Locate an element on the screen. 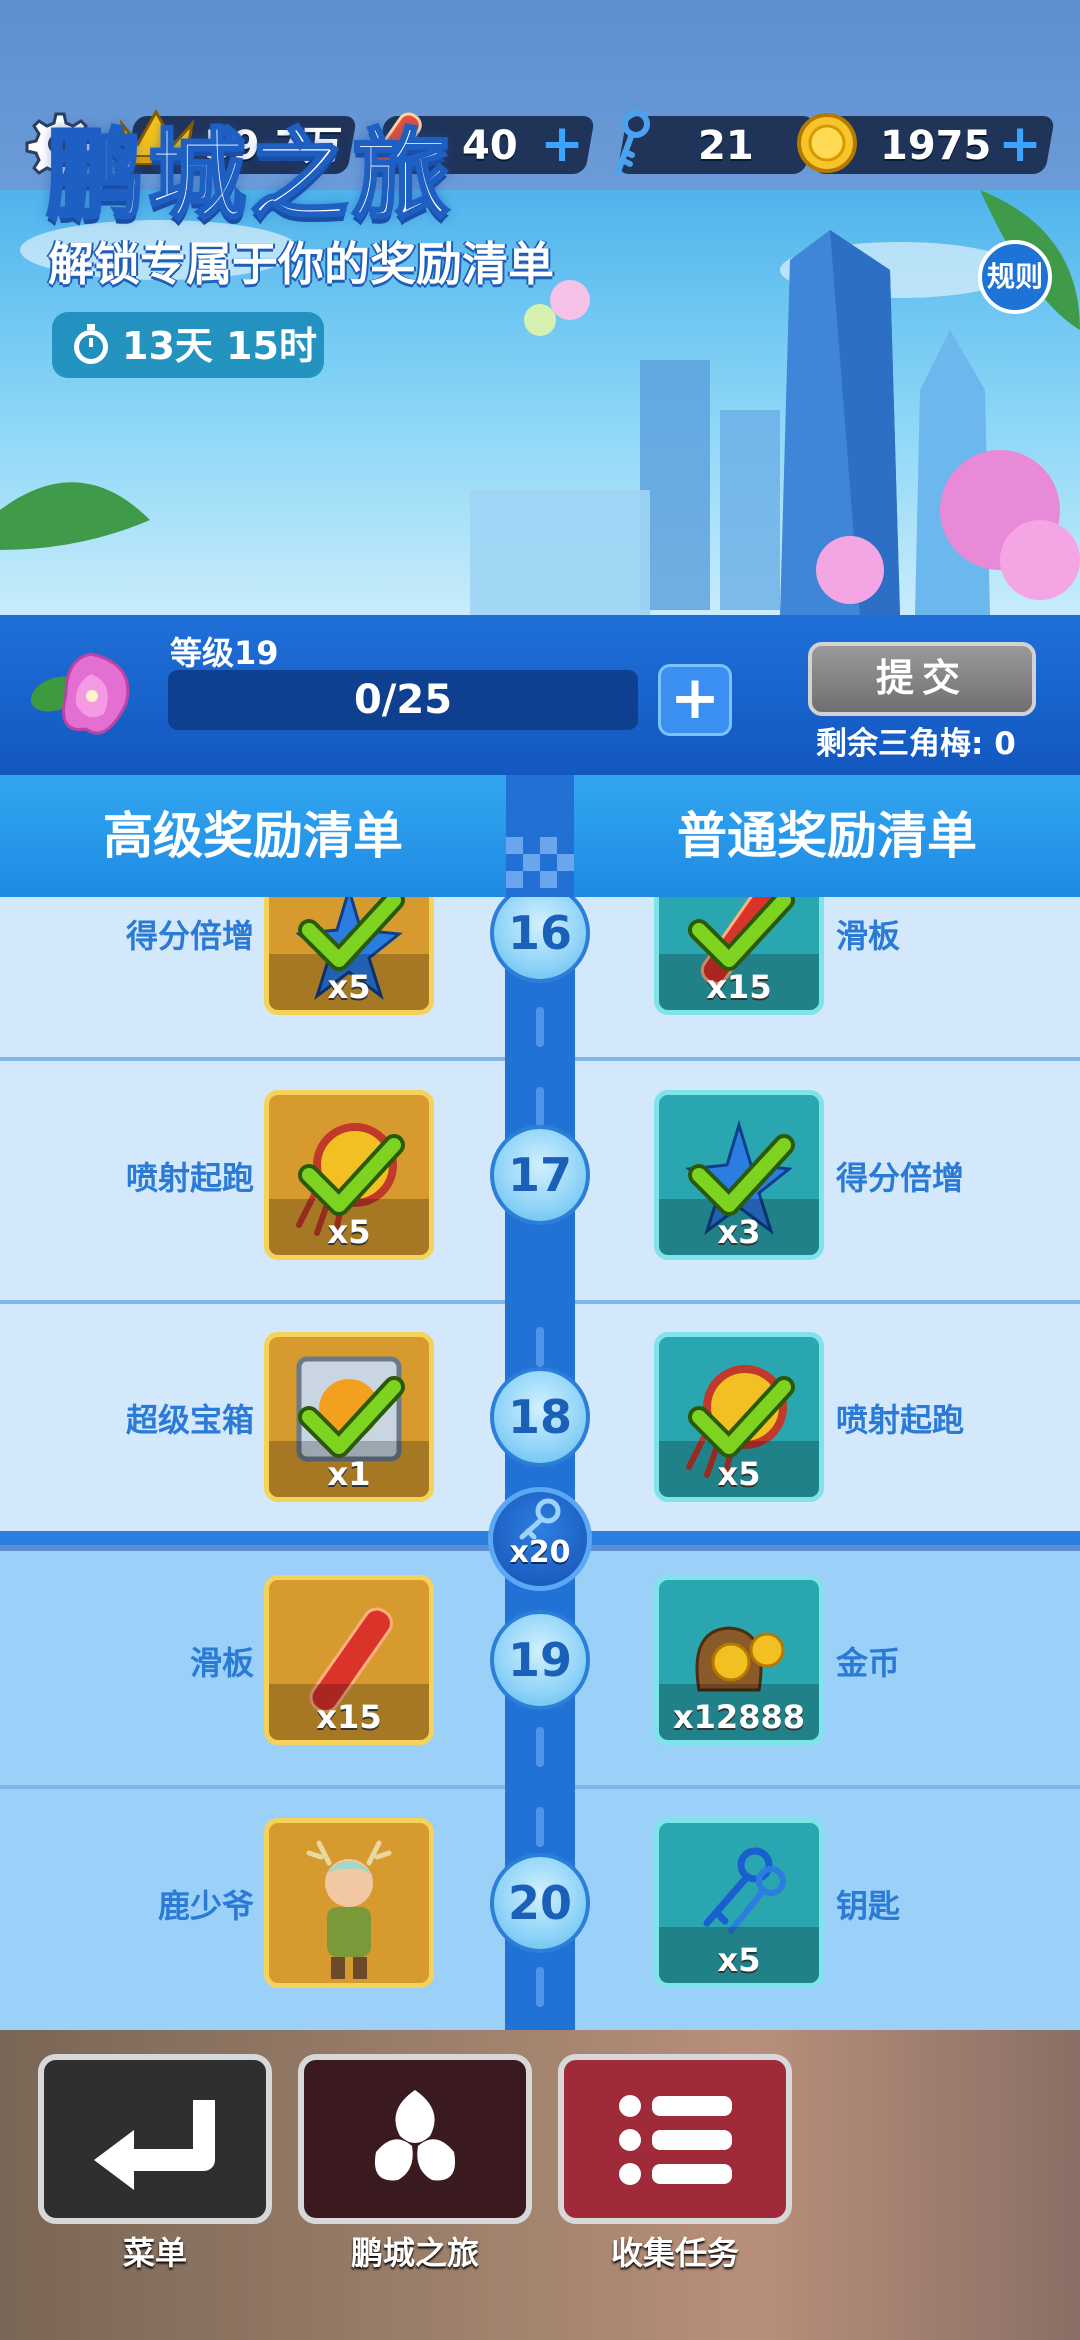  bougainvillea-icon is located at coordinates (80, 693).